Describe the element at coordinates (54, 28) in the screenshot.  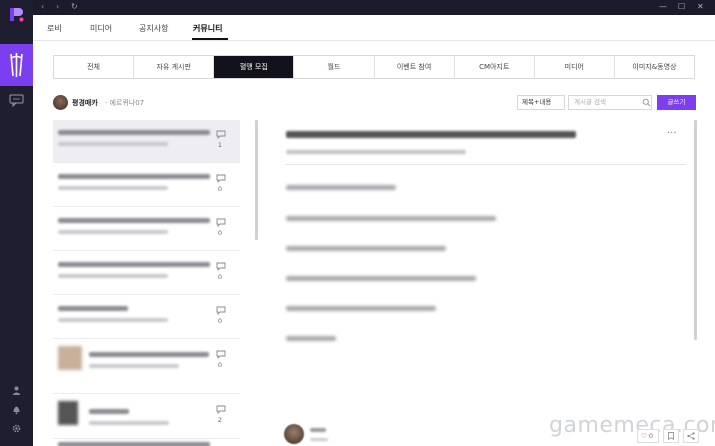
I see `tab-lobby: 로비` at that location.